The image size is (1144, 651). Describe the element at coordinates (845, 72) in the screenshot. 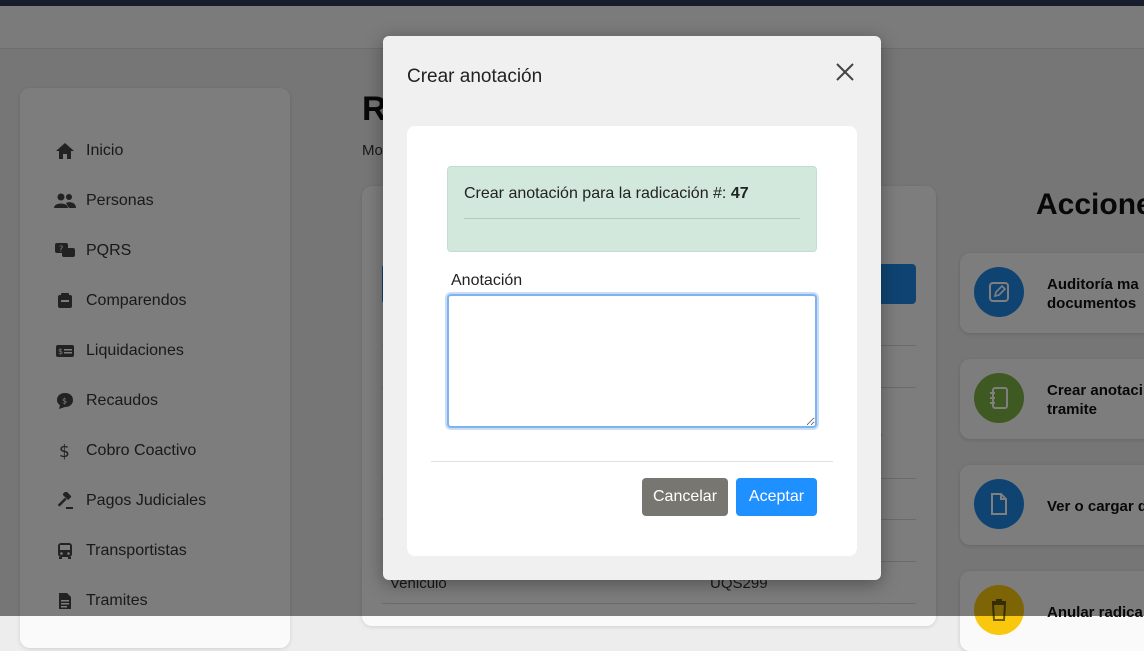

I see `close-icon` at that location.